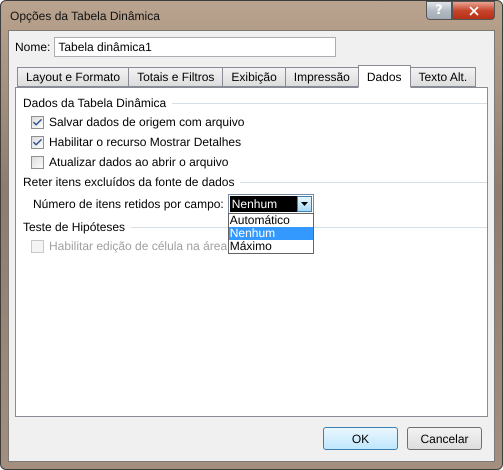 The width and height of the screenshot is (503, 470). I want to click on checkbox-option: Salvar dados de origem com arquivo, so click(137, 122).